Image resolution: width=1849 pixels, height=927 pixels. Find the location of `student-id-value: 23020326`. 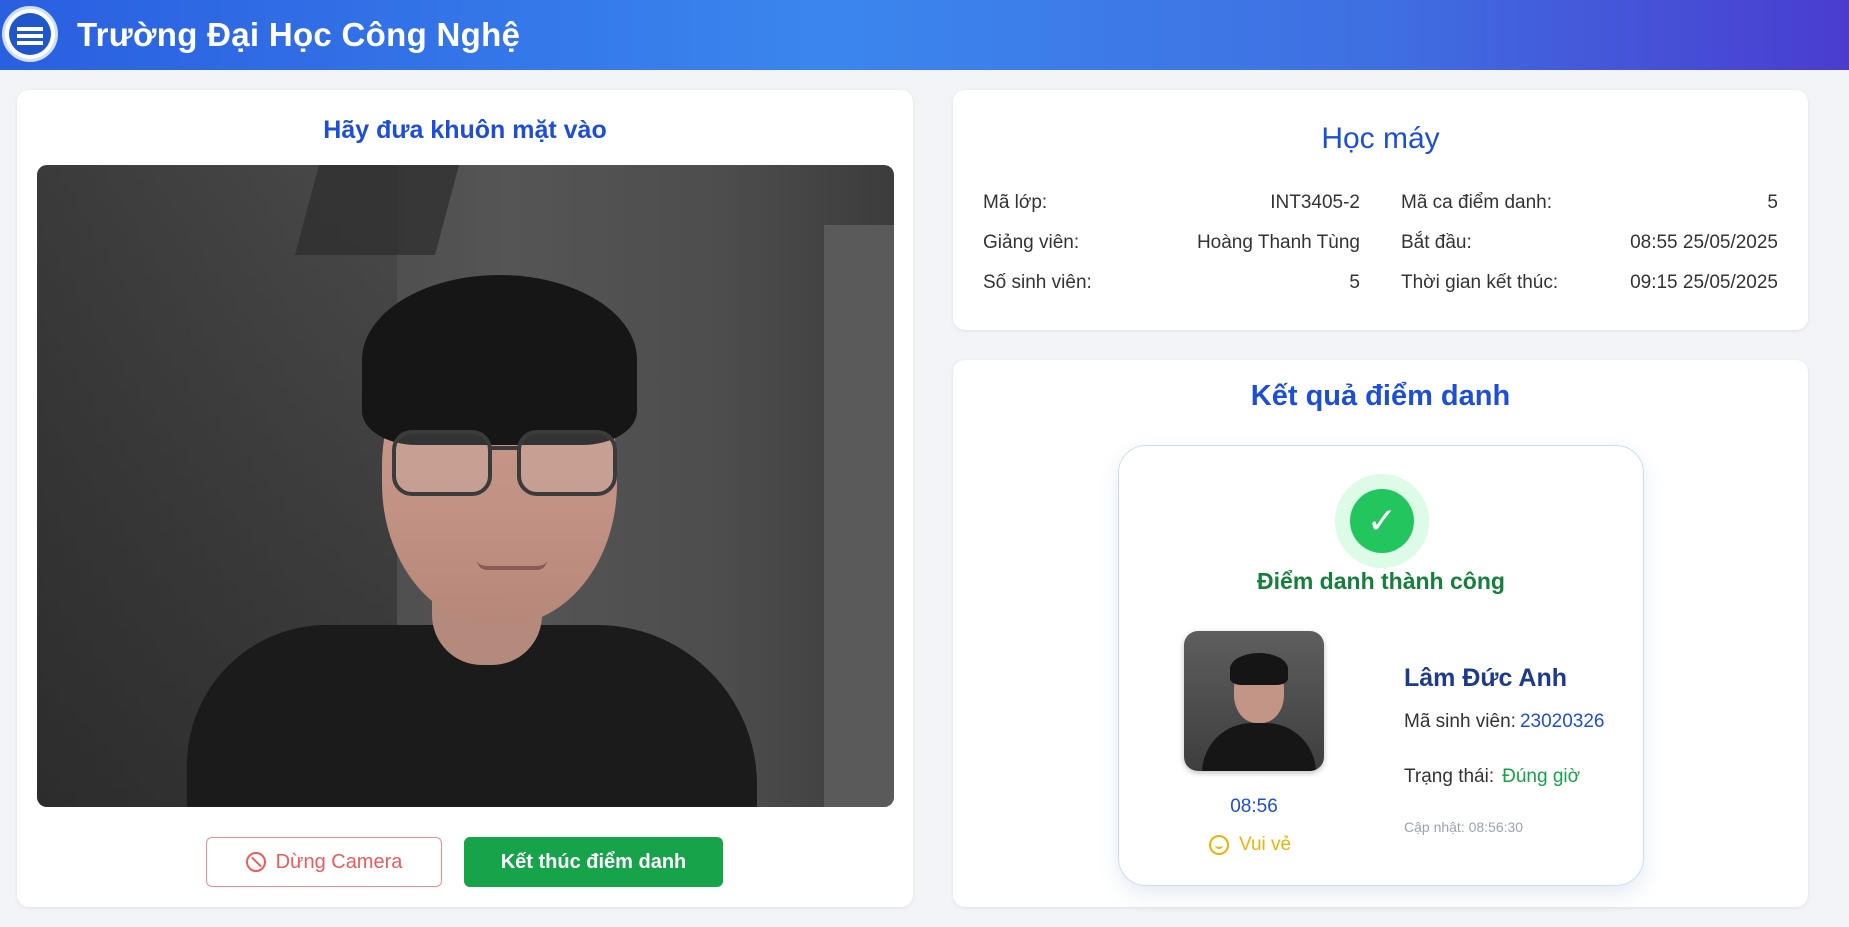

student-id-value: 23020326 is located at coordinates (1562, 721).